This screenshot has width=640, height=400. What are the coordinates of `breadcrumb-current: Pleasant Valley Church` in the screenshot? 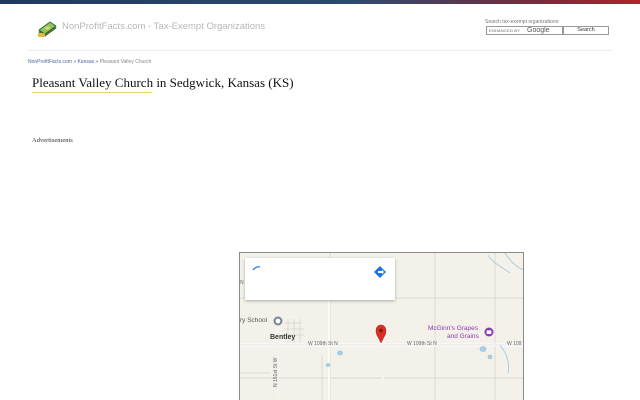 It's located at (125, 62).